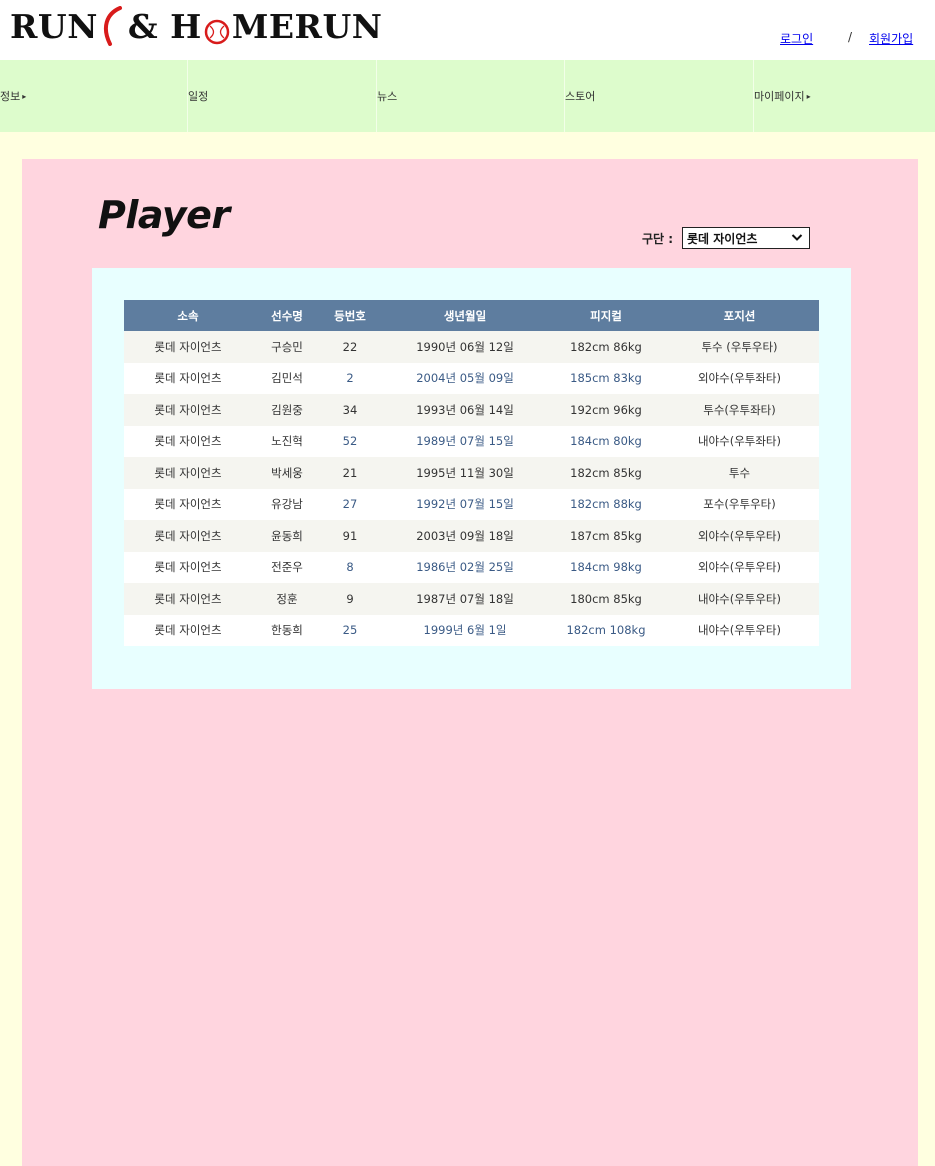 The height and width of the screenshot is (1166, 935). I want to click on cell-player-name: 박세웅, so click(287, 472).